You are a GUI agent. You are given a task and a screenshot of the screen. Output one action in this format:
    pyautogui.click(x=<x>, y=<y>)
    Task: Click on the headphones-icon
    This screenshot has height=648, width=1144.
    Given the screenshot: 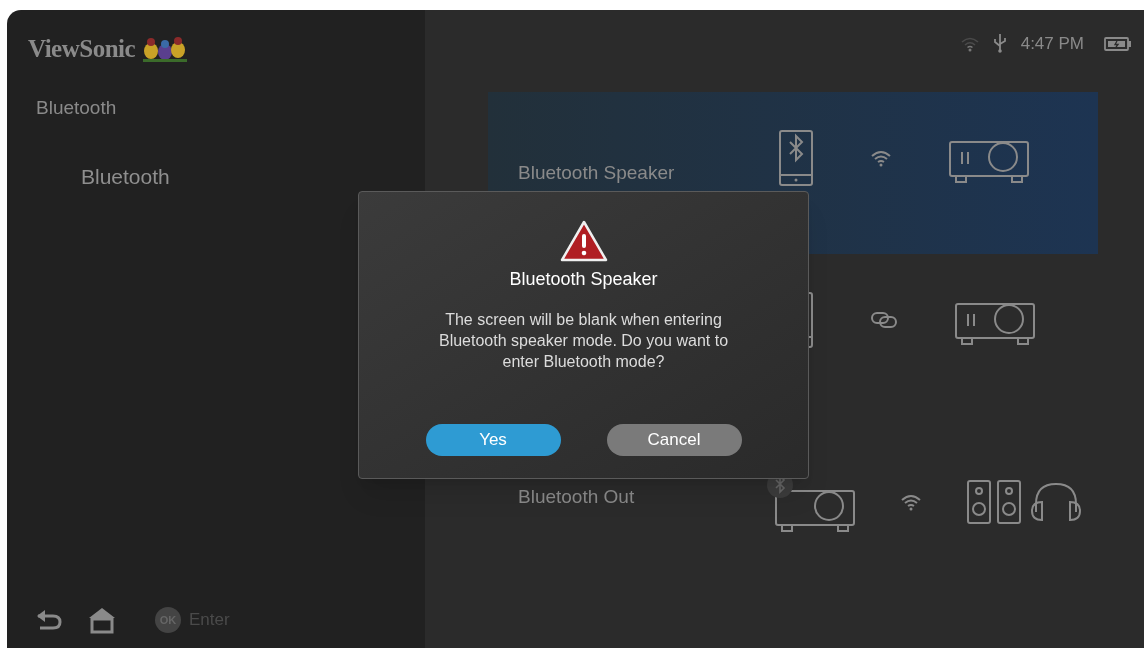 What is the action you would take?
    pyautogui.click(x=1056, y=502)
    